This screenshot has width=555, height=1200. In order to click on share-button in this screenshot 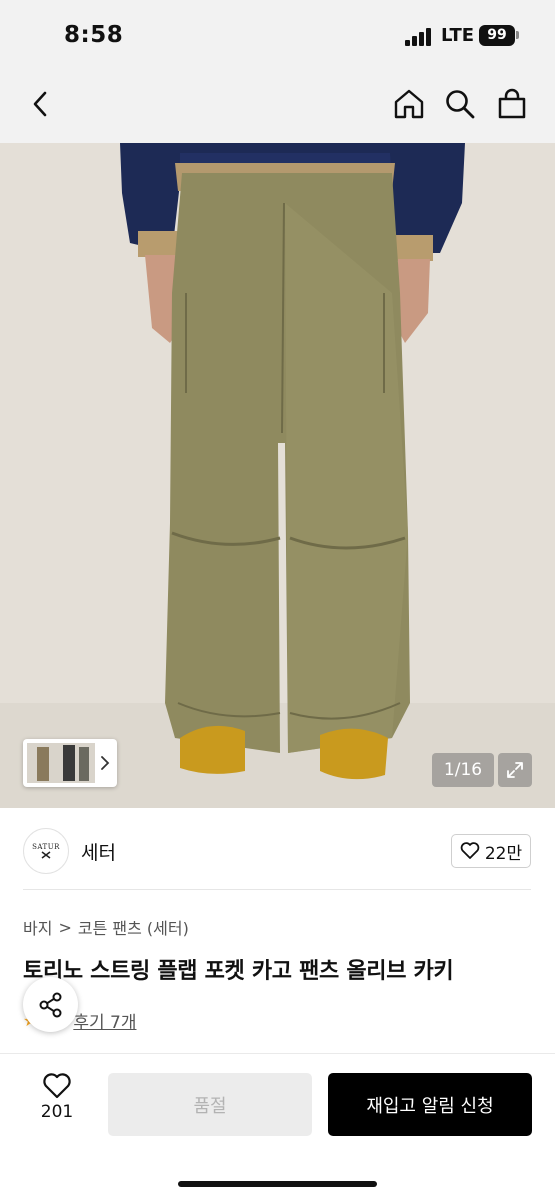, I will do `click(50, 1004)`.